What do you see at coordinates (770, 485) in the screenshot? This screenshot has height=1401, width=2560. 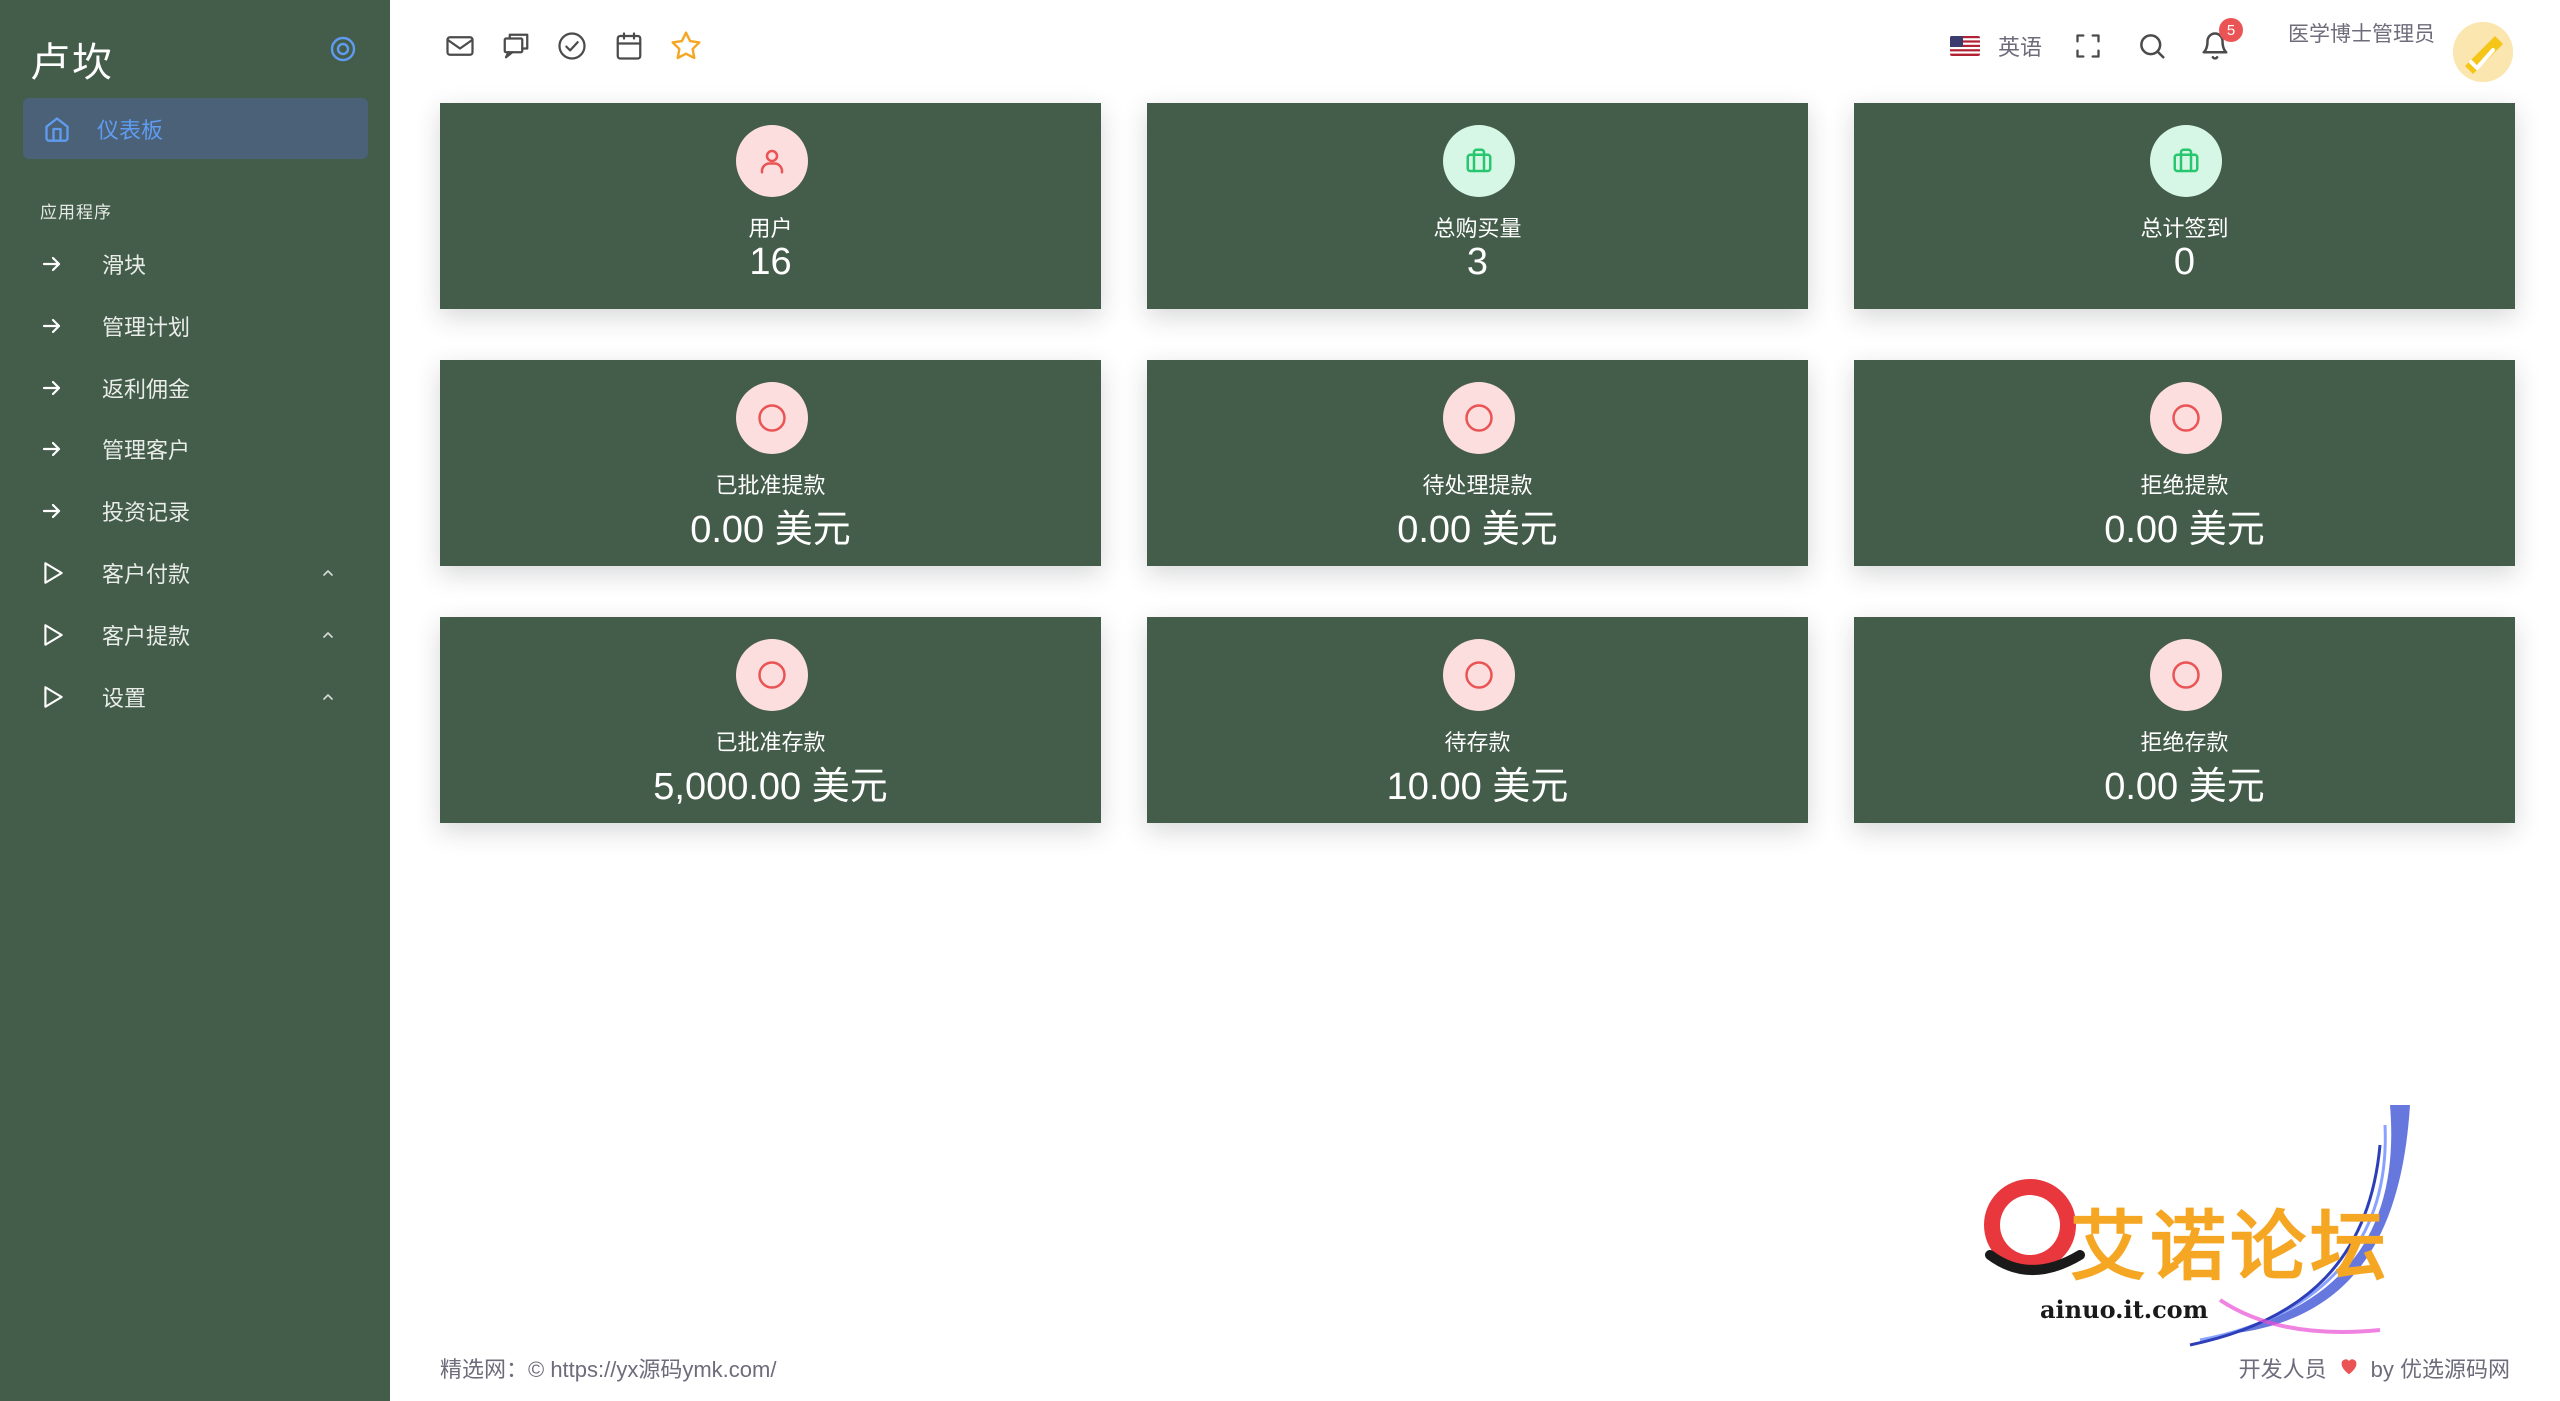 I see `stat-card-label: 已批准提款` at bounding box center [770, 485].